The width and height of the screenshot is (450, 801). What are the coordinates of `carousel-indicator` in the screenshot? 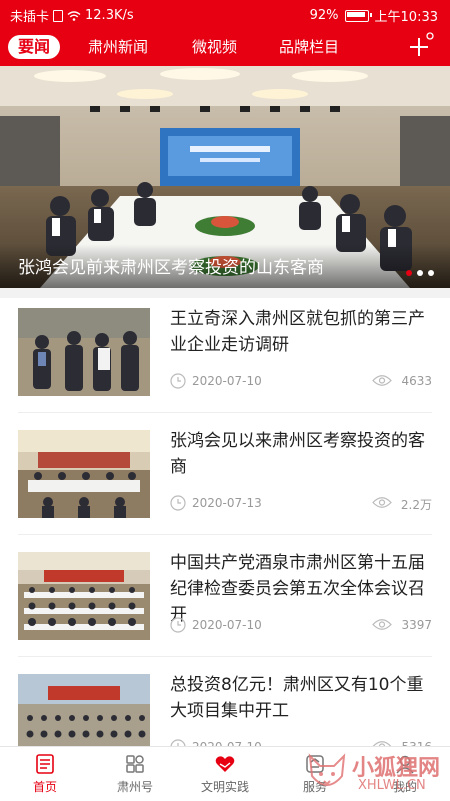 It's located at (420, 273).